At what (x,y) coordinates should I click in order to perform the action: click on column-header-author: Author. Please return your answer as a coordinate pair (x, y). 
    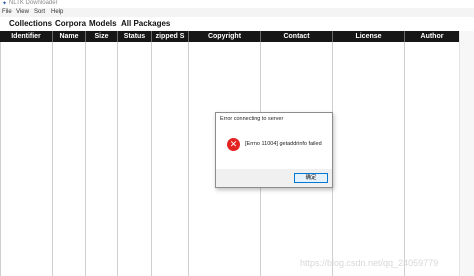
    Looking at the image, I should click on (432, 36).